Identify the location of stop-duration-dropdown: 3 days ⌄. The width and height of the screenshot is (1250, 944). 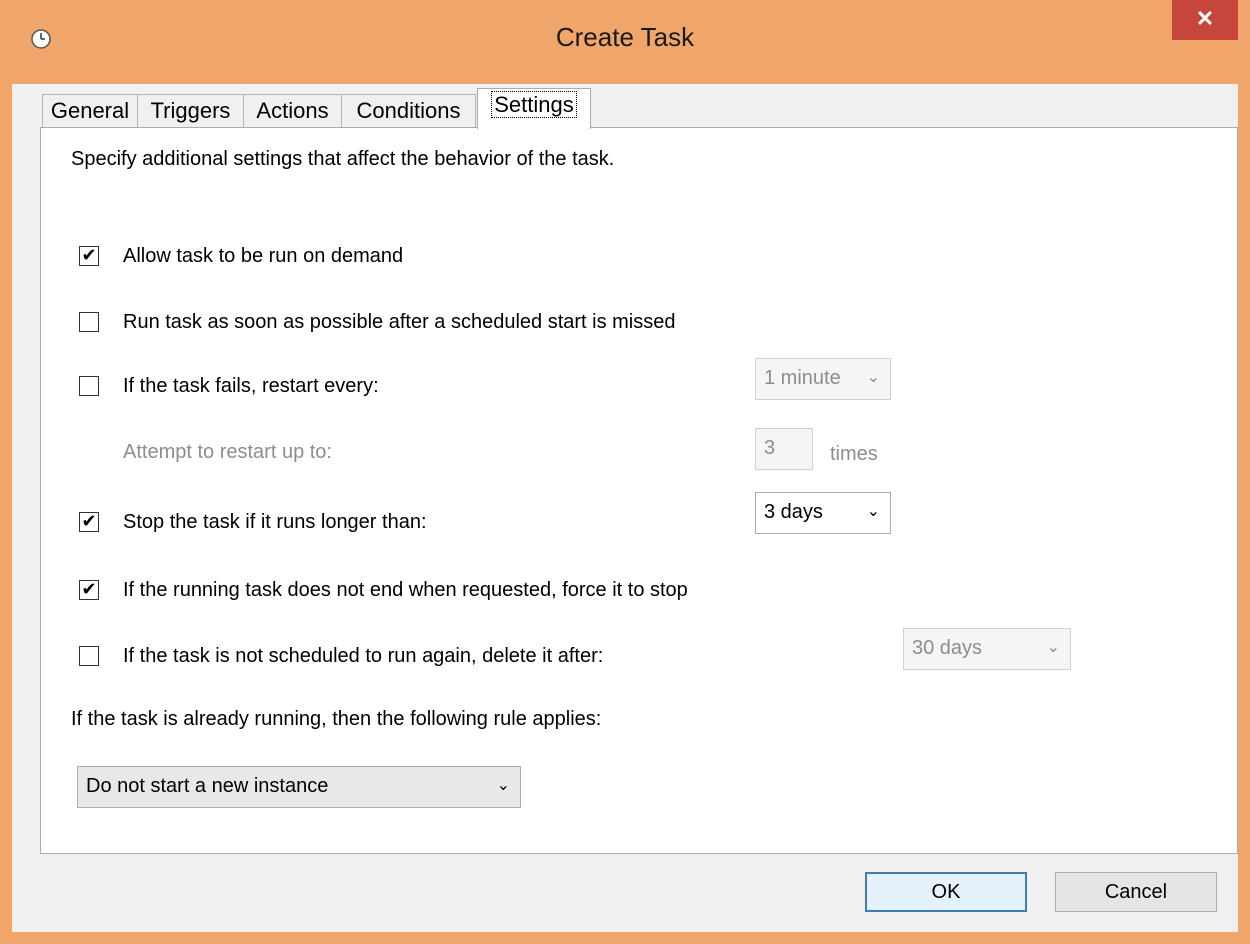
(823, 513).